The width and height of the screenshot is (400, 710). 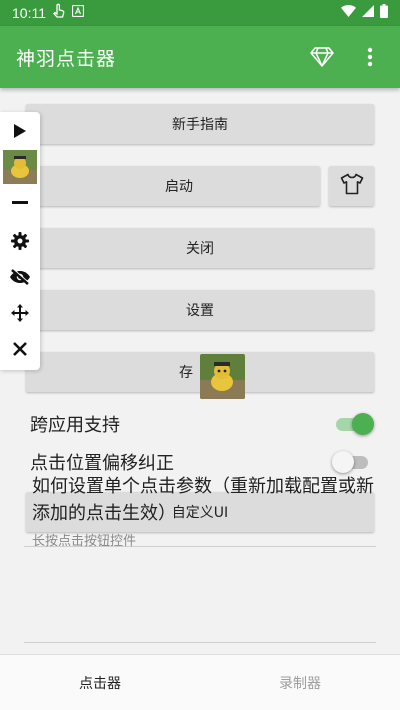 I want to click on close-icon, so click(x=20, y=349).